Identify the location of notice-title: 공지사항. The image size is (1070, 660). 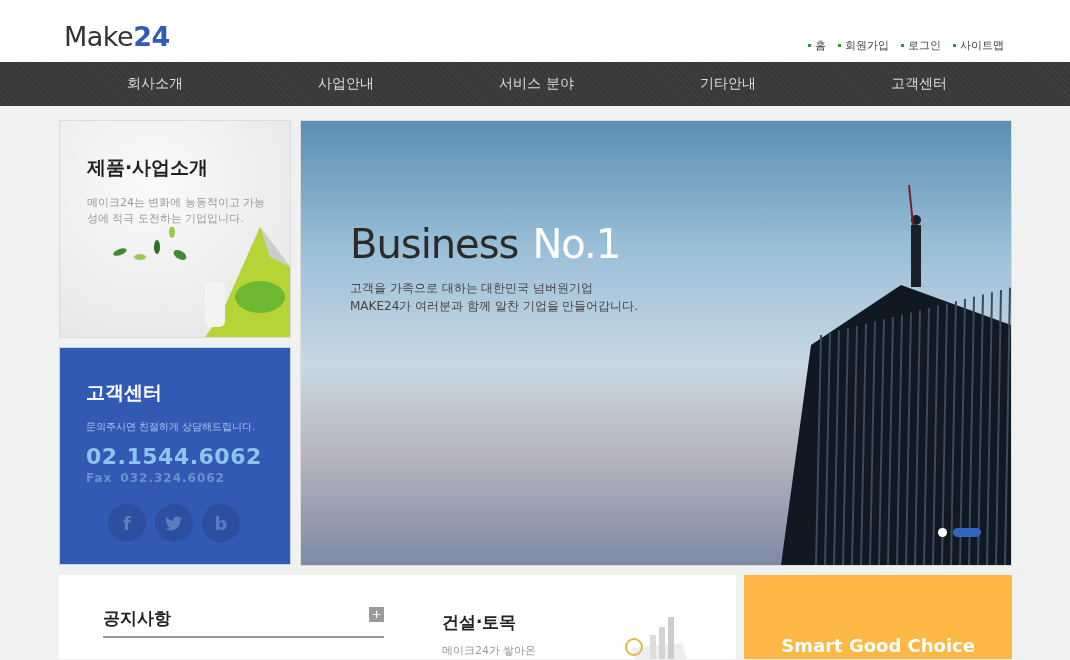
(137, 618).